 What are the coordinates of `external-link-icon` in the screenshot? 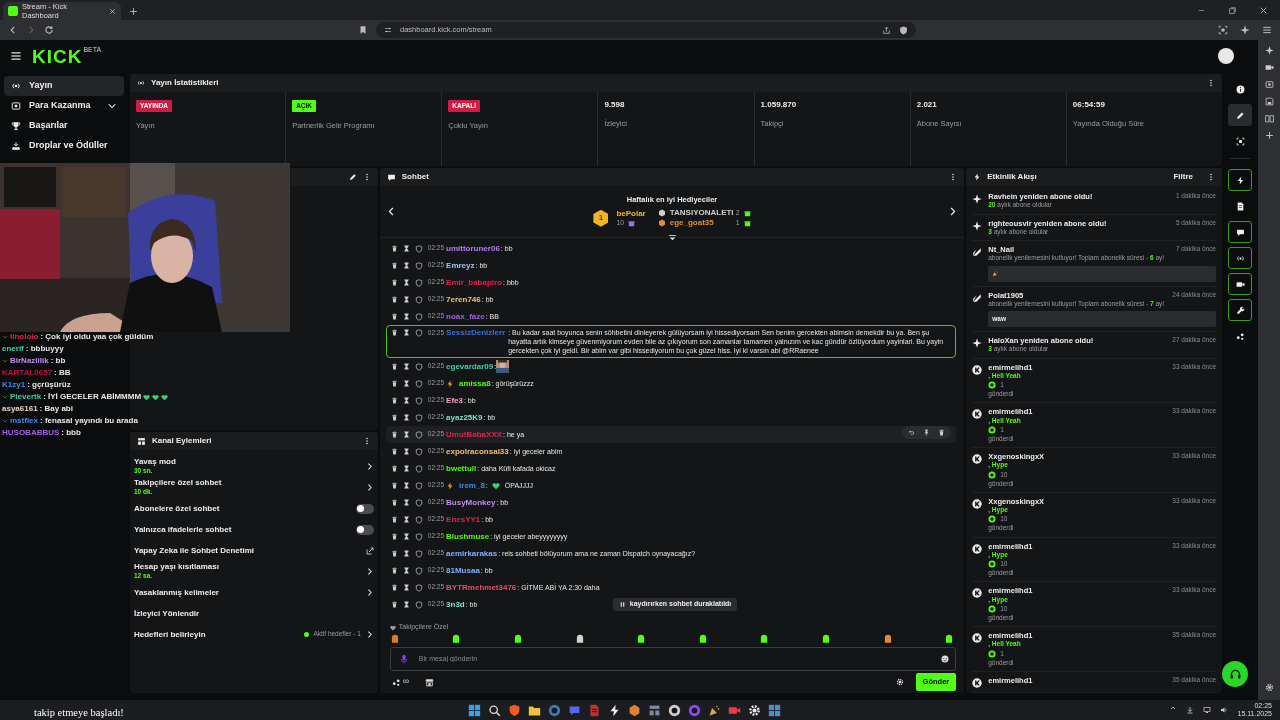 It's located at (369, 550).